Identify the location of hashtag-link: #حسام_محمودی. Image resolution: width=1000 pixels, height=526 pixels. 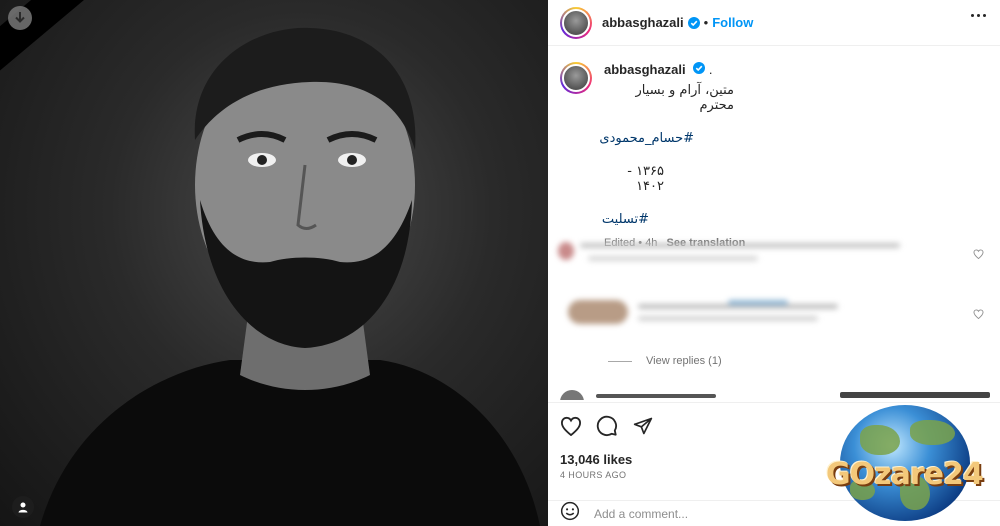
(646, 138).